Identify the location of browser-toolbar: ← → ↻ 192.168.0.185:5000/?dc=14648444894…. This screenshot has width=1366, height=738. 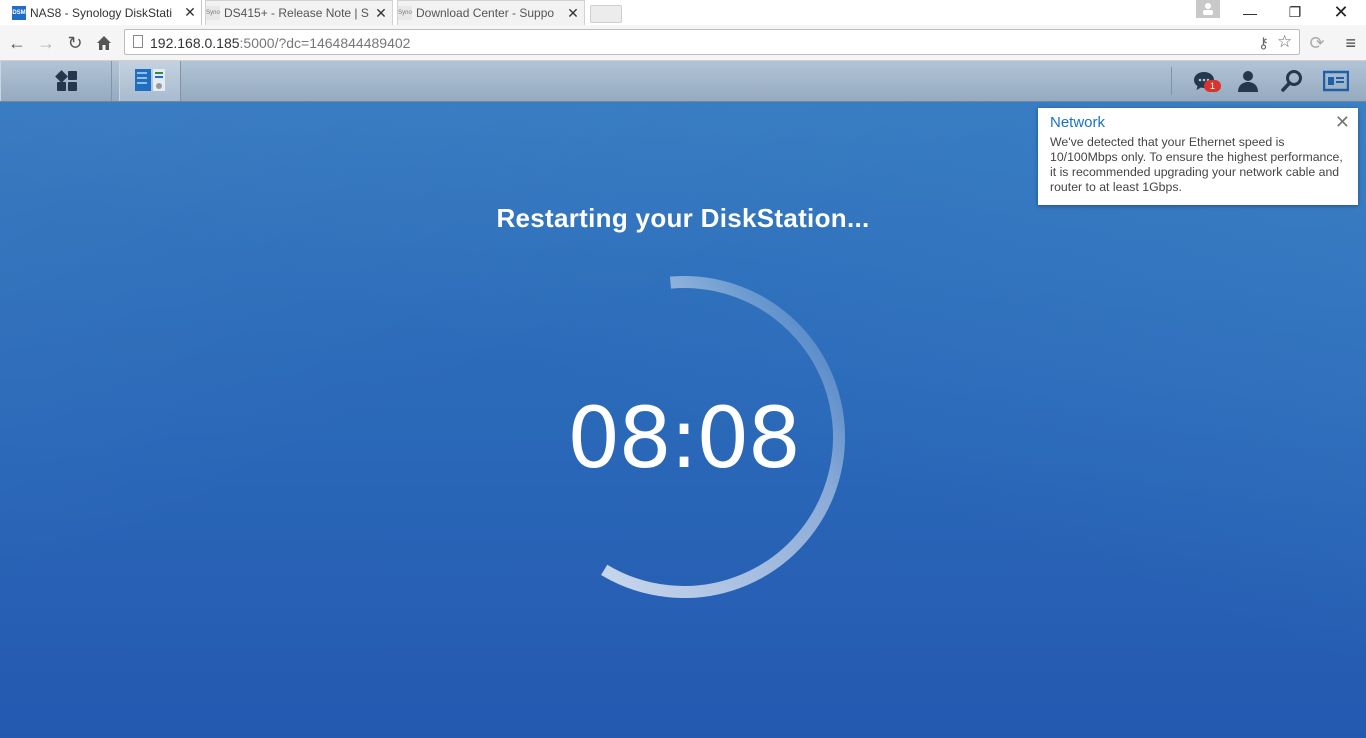
(683, 43).